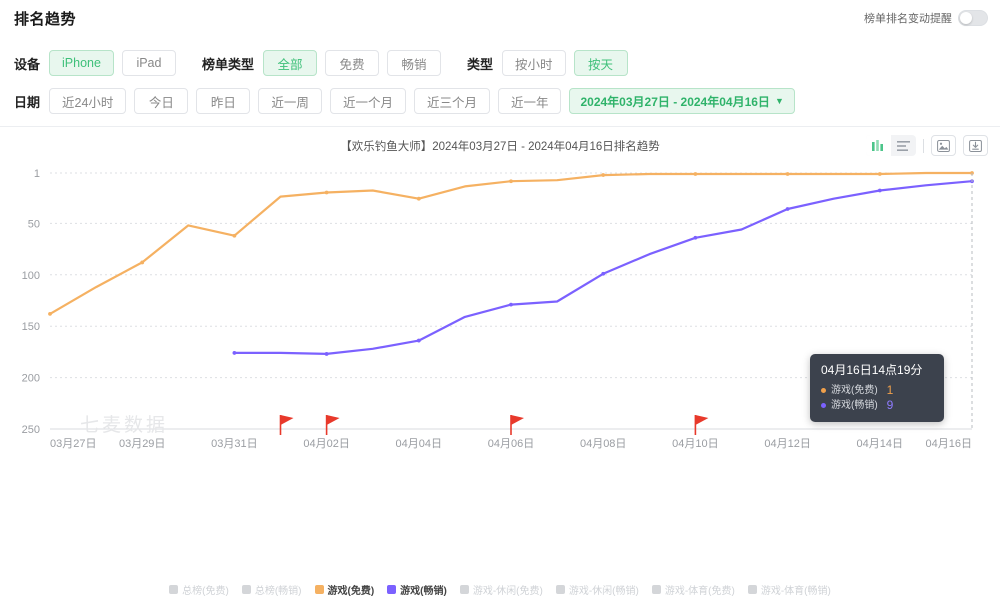  What do you see at coordinates (878, 145) in the screenshot?
I see `bar-chart-icon` at bounding box center [878, 145].